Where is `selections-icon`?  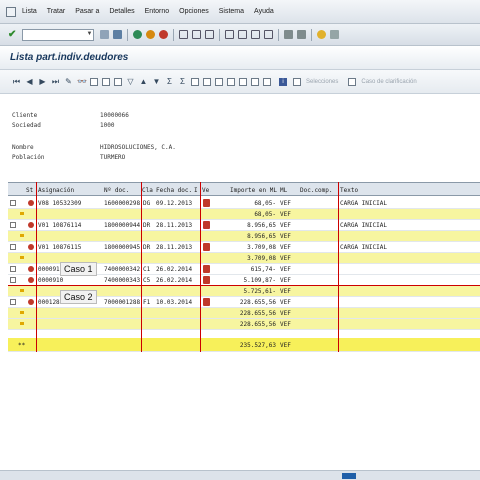 selections-icon is located at coordinates (297, 81).